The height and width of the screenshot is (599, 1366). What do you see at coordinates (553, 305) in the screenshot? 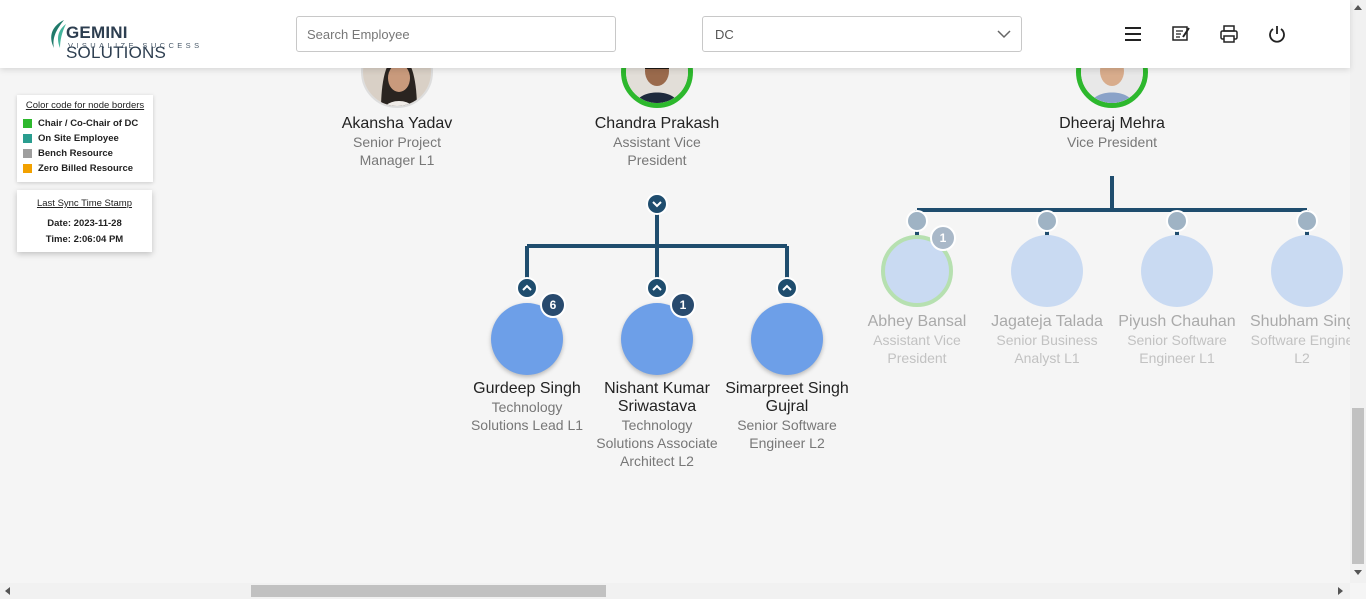
I see `reports-count-badge: 6` at bounding box center [553, 305].